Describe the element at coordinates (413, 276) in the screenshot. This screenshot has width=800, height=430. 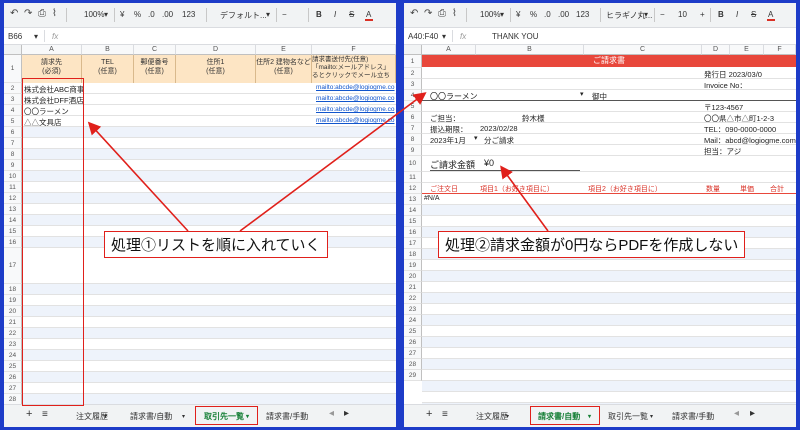
I see `row-header: 20` at that location.